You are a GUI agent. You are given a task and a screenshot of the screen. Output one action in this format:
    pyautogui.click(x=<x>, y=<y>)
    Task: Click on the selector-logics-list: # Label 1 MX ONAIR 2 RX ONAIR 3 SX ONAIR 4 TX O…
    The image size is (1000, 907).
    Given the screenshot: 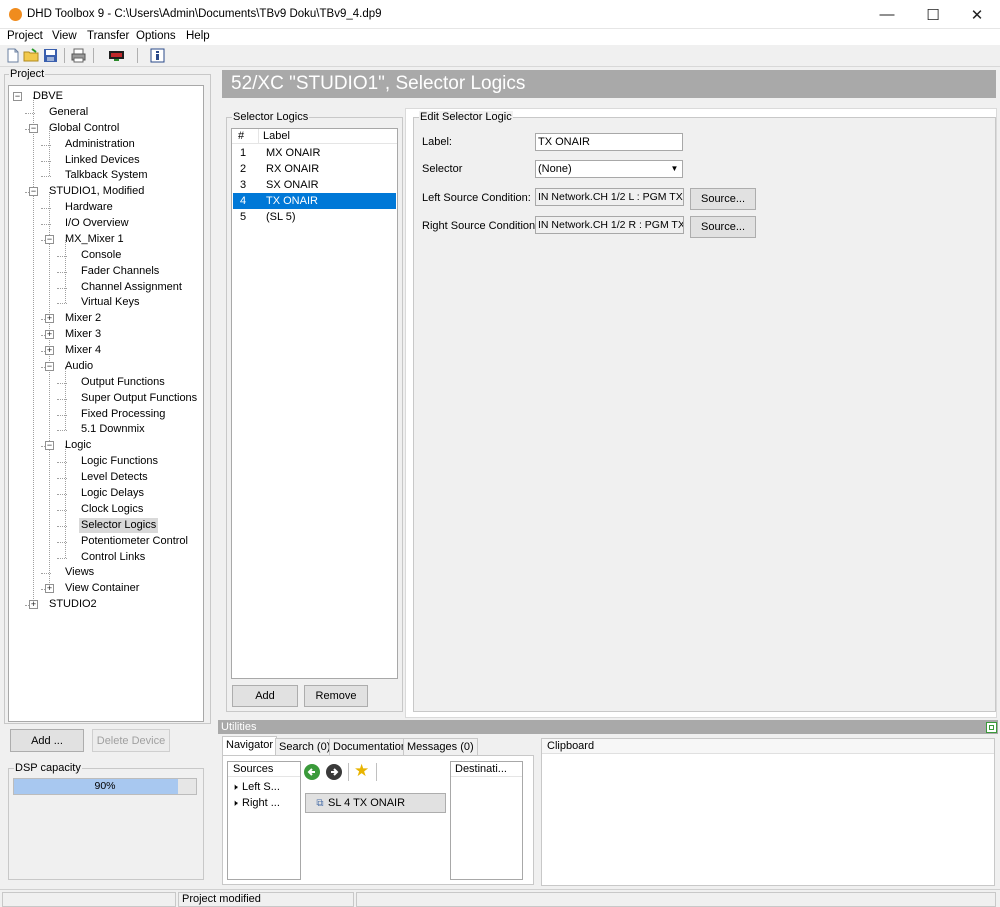 What is the action you would take?
    pyautogui.click(x=314, y=403)
    